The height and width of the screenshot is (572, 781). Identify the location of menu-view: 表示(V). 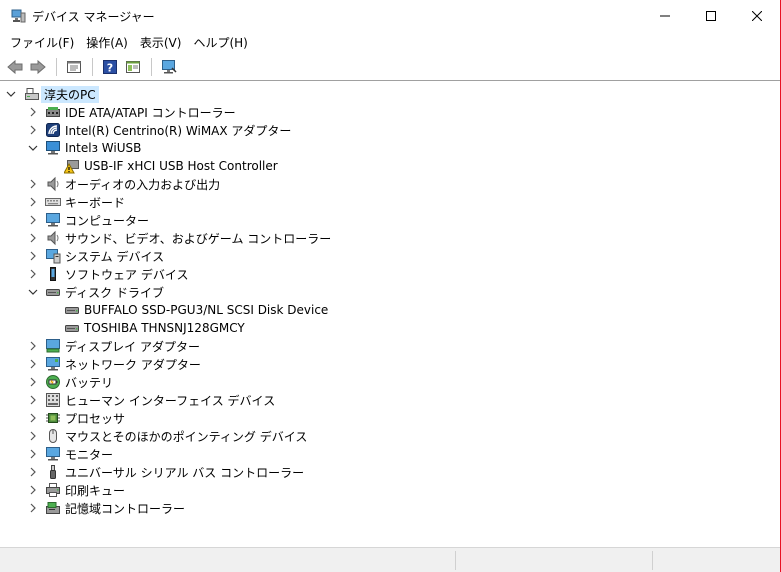
(161, 42).